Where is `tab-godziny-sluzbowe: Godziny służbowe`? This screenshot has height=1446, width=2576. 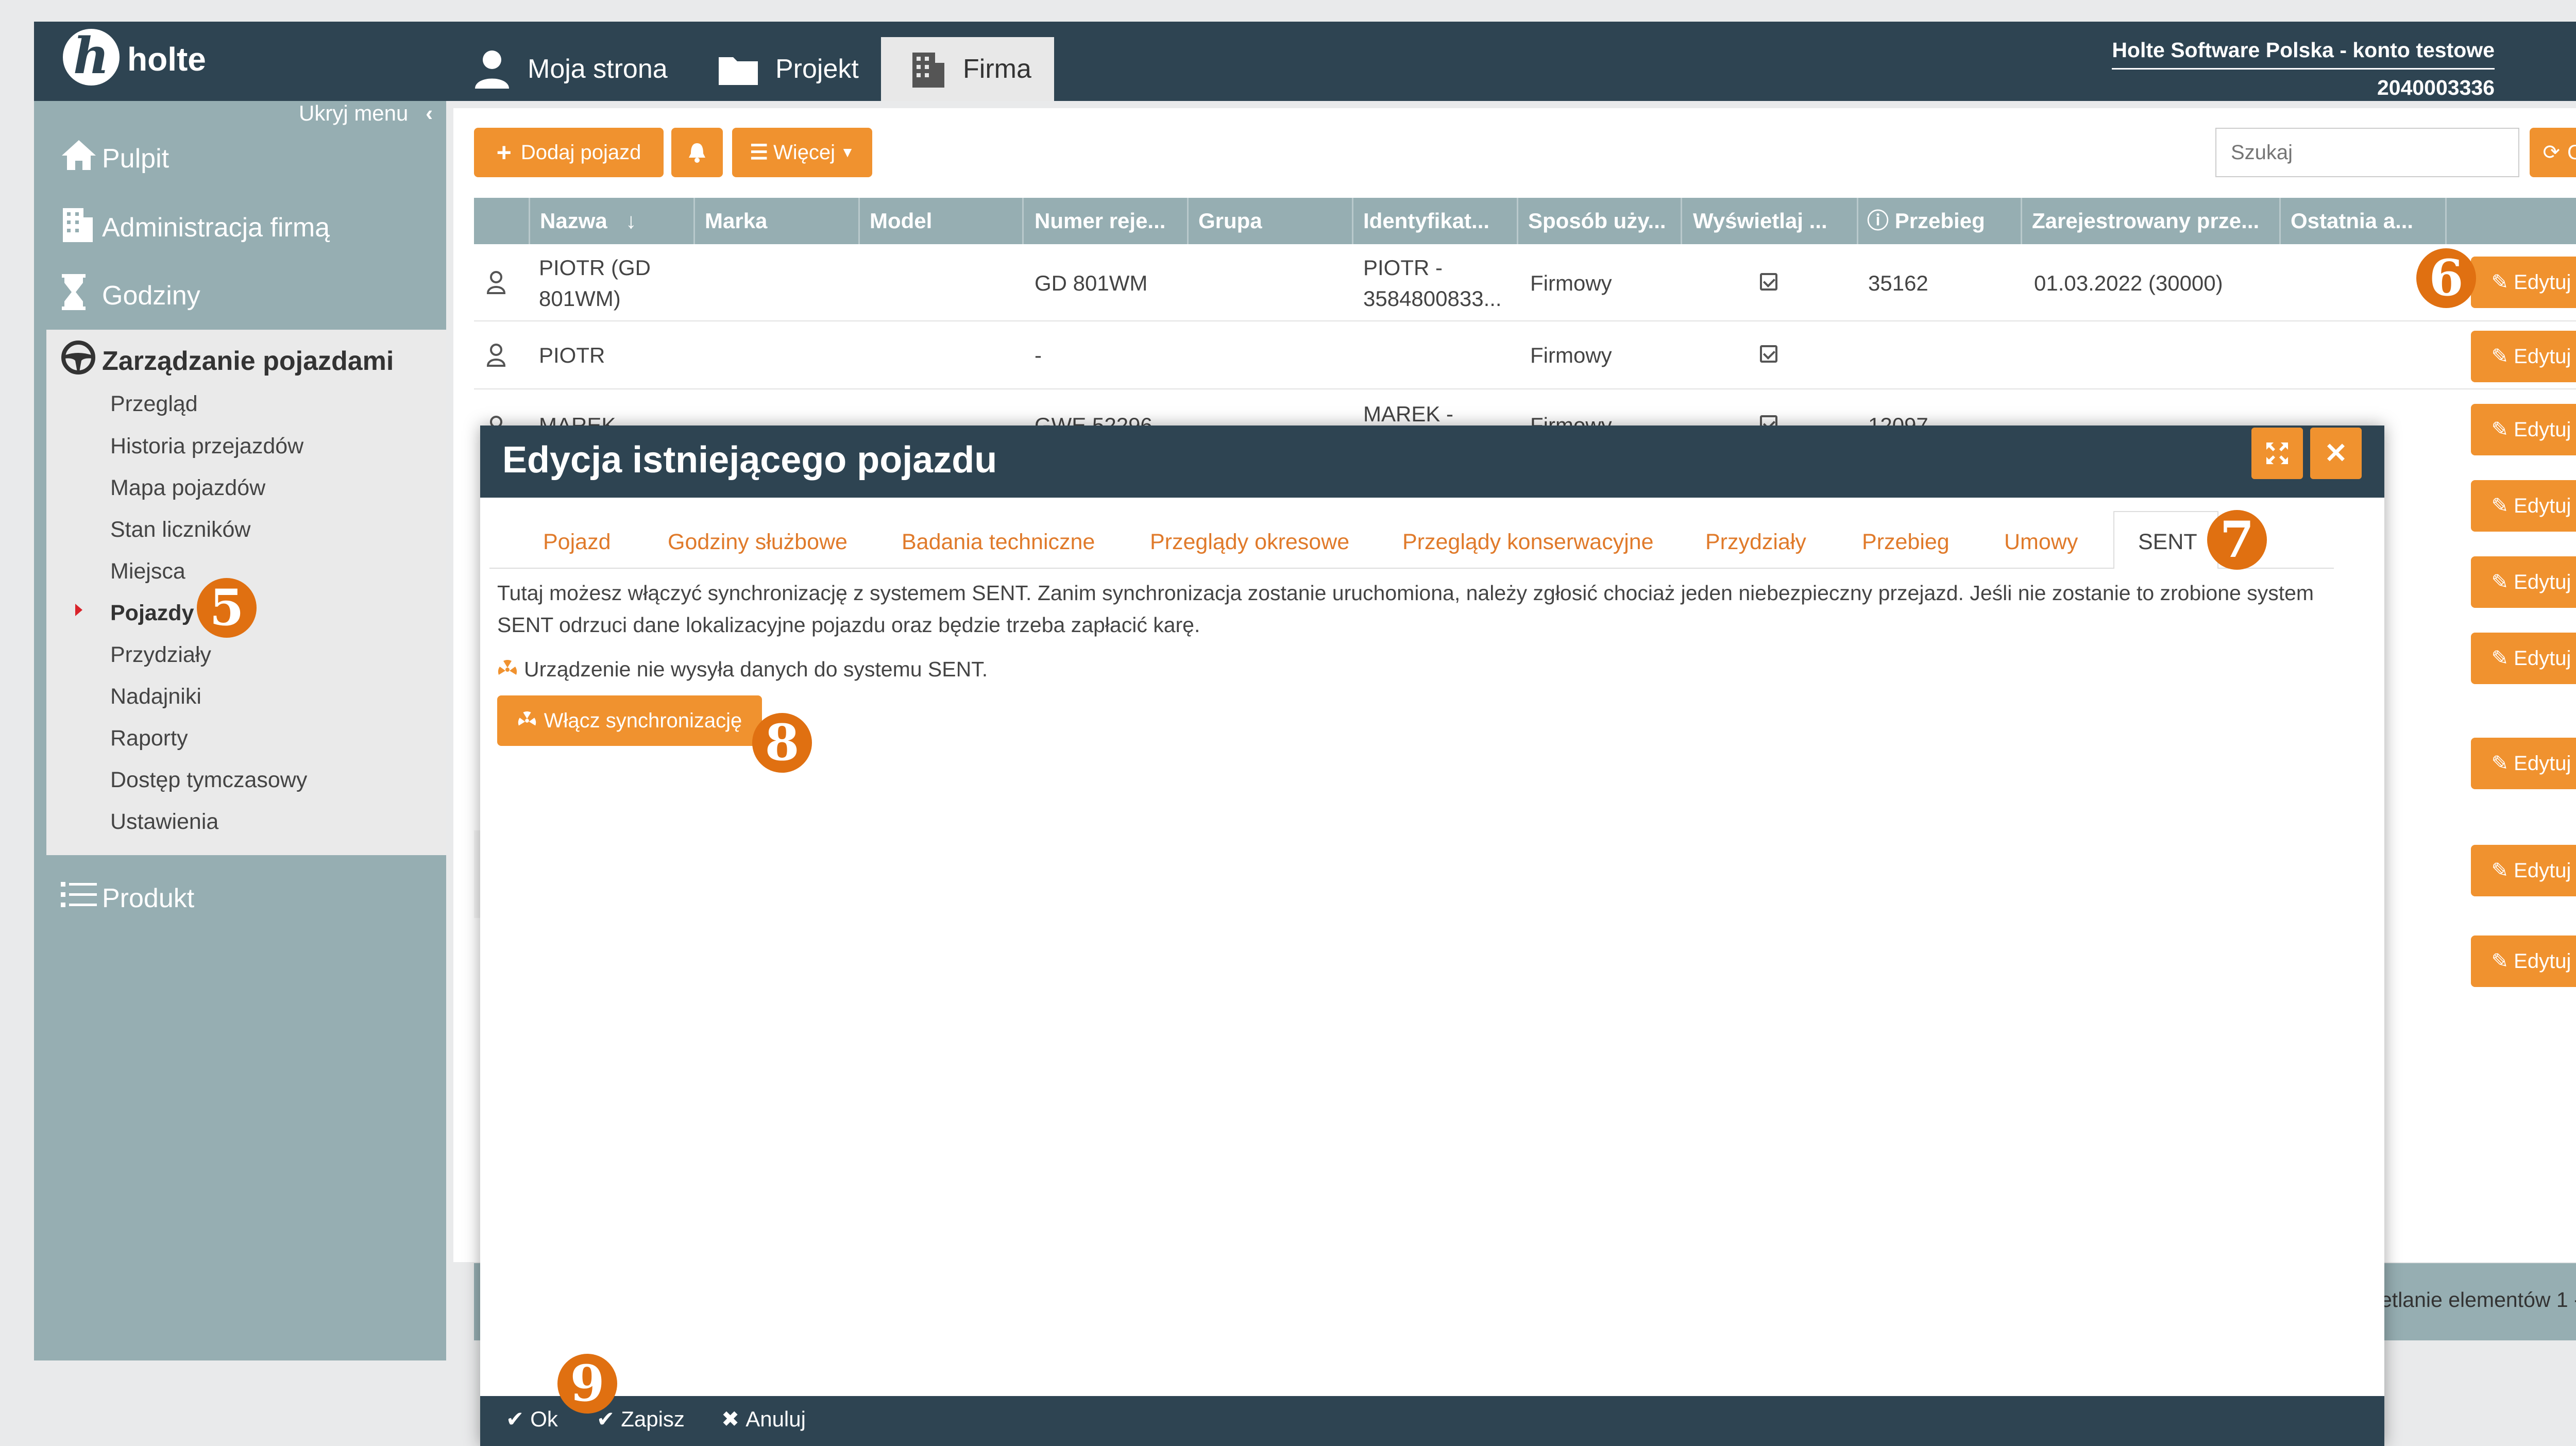
tab-godziny-sluzbowe: Godziny służbowe is located at coordinates (758, 541).